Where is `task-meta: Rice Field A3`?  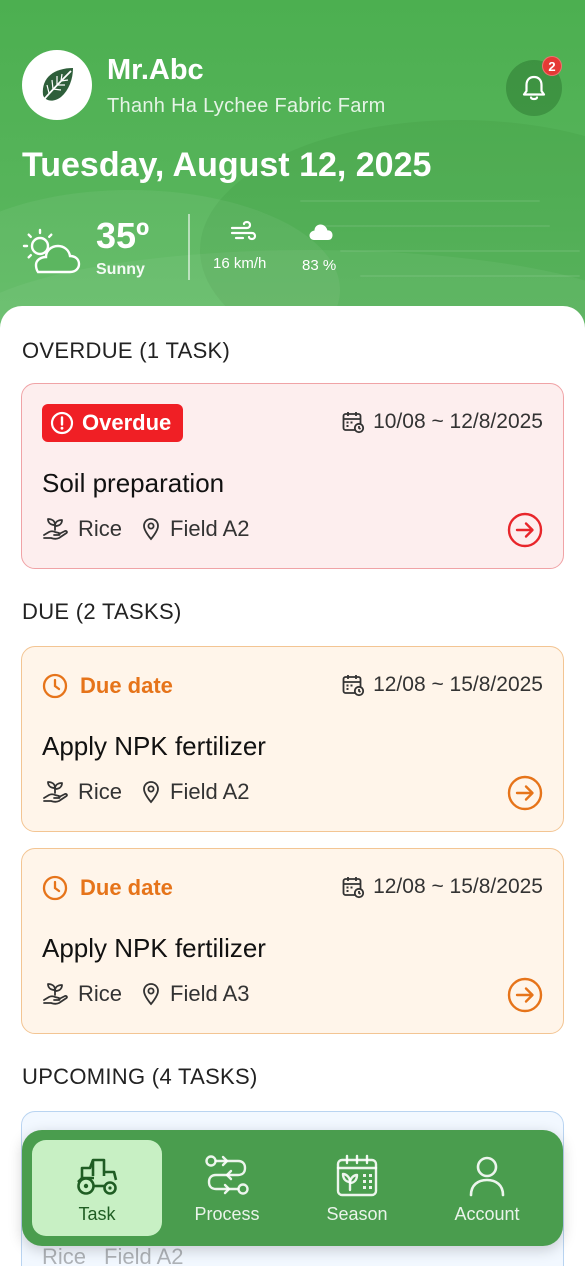 task-meta: Rice Field A3 is located at coordinates (146, 994).